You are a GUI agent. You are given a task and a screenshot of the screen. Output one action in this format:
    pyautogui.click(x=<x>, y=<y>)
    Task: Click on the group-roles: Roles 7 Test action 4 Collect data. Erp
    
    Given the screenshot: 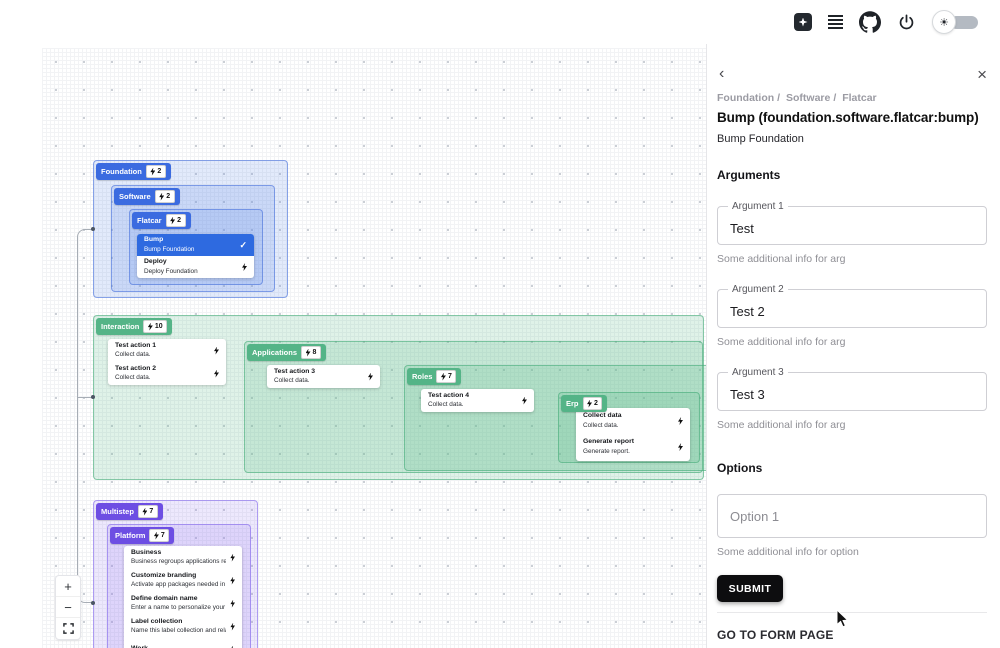 What is the action you would take?
    pyautogui.click(x=555, y=418)
    